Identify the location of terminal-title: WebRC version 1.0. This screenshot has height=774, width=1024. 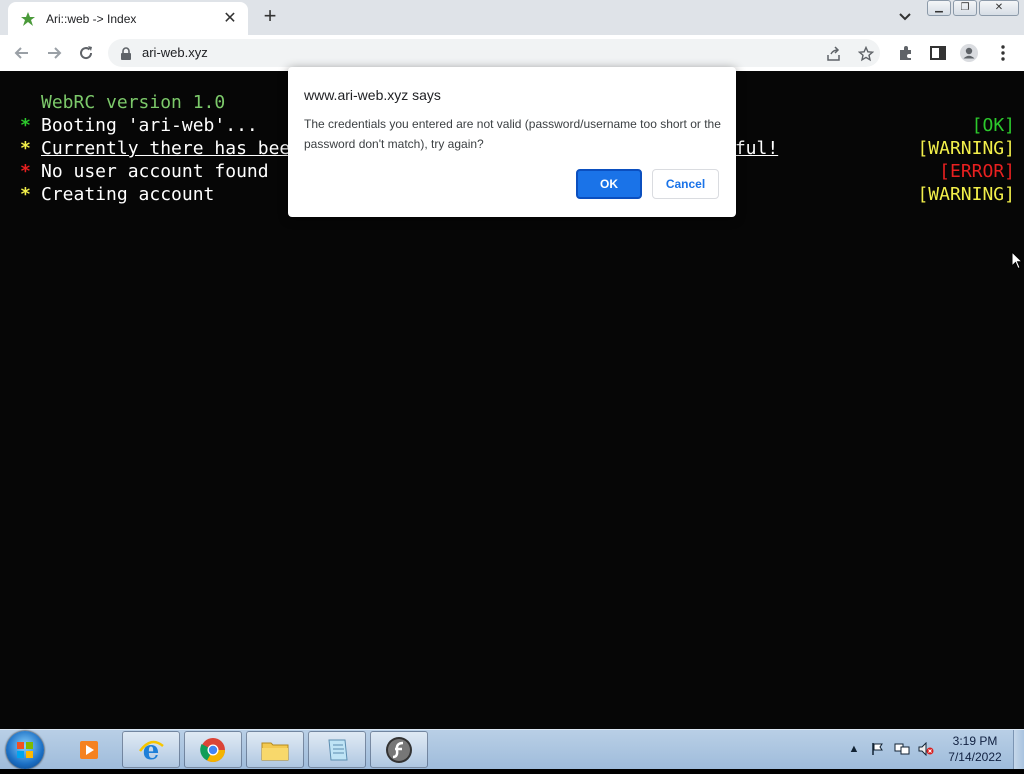
(133, 102).